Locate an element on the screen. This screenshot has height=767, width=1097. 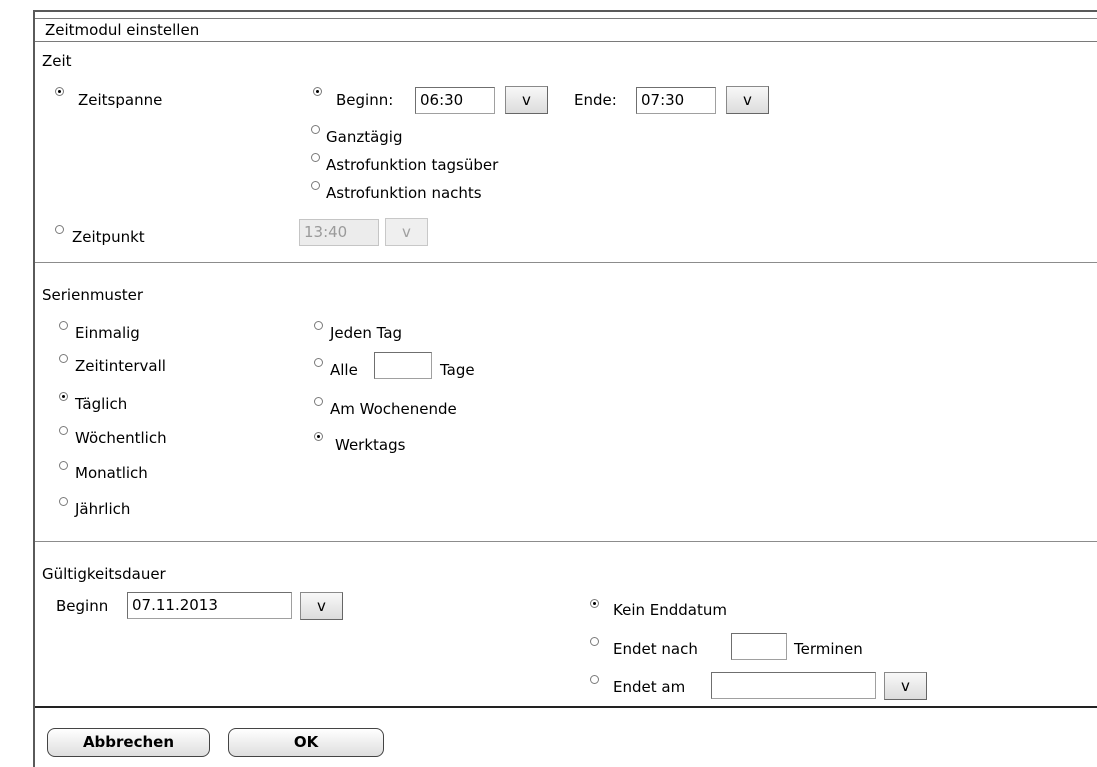
ok-button: OK is located at coordinates (306, 742).